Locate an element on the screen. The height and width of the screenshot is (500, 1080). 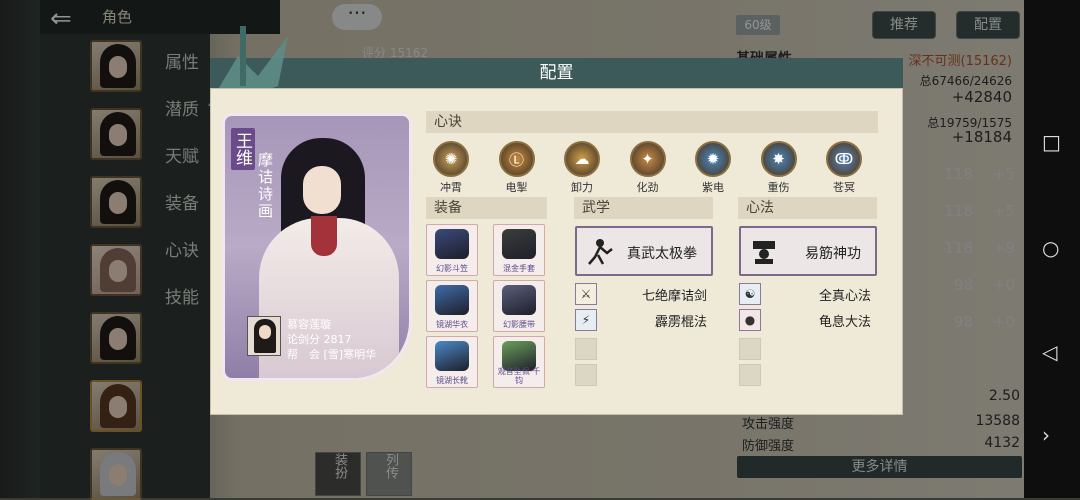
xinjue-skill: ✦ 化劲 is located at coordinates (648, 168).